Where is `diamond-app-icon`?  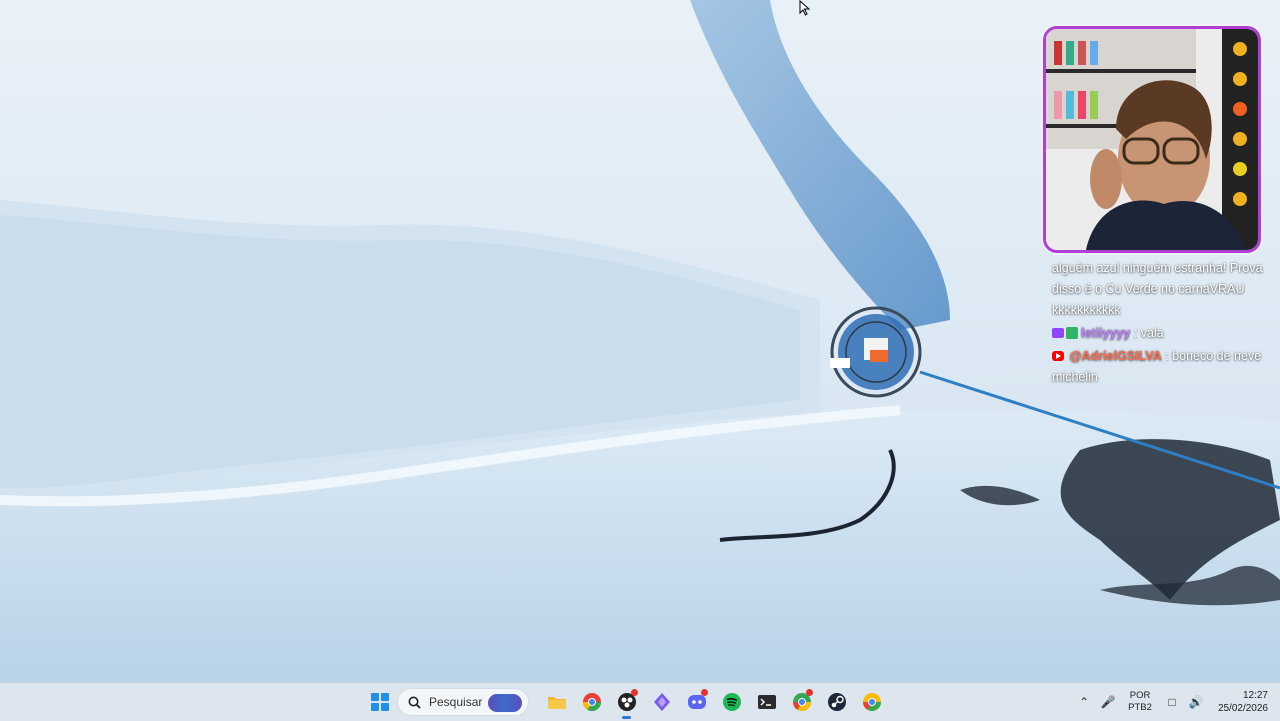
diamond-app-icon is located at coordinates (661, 702).